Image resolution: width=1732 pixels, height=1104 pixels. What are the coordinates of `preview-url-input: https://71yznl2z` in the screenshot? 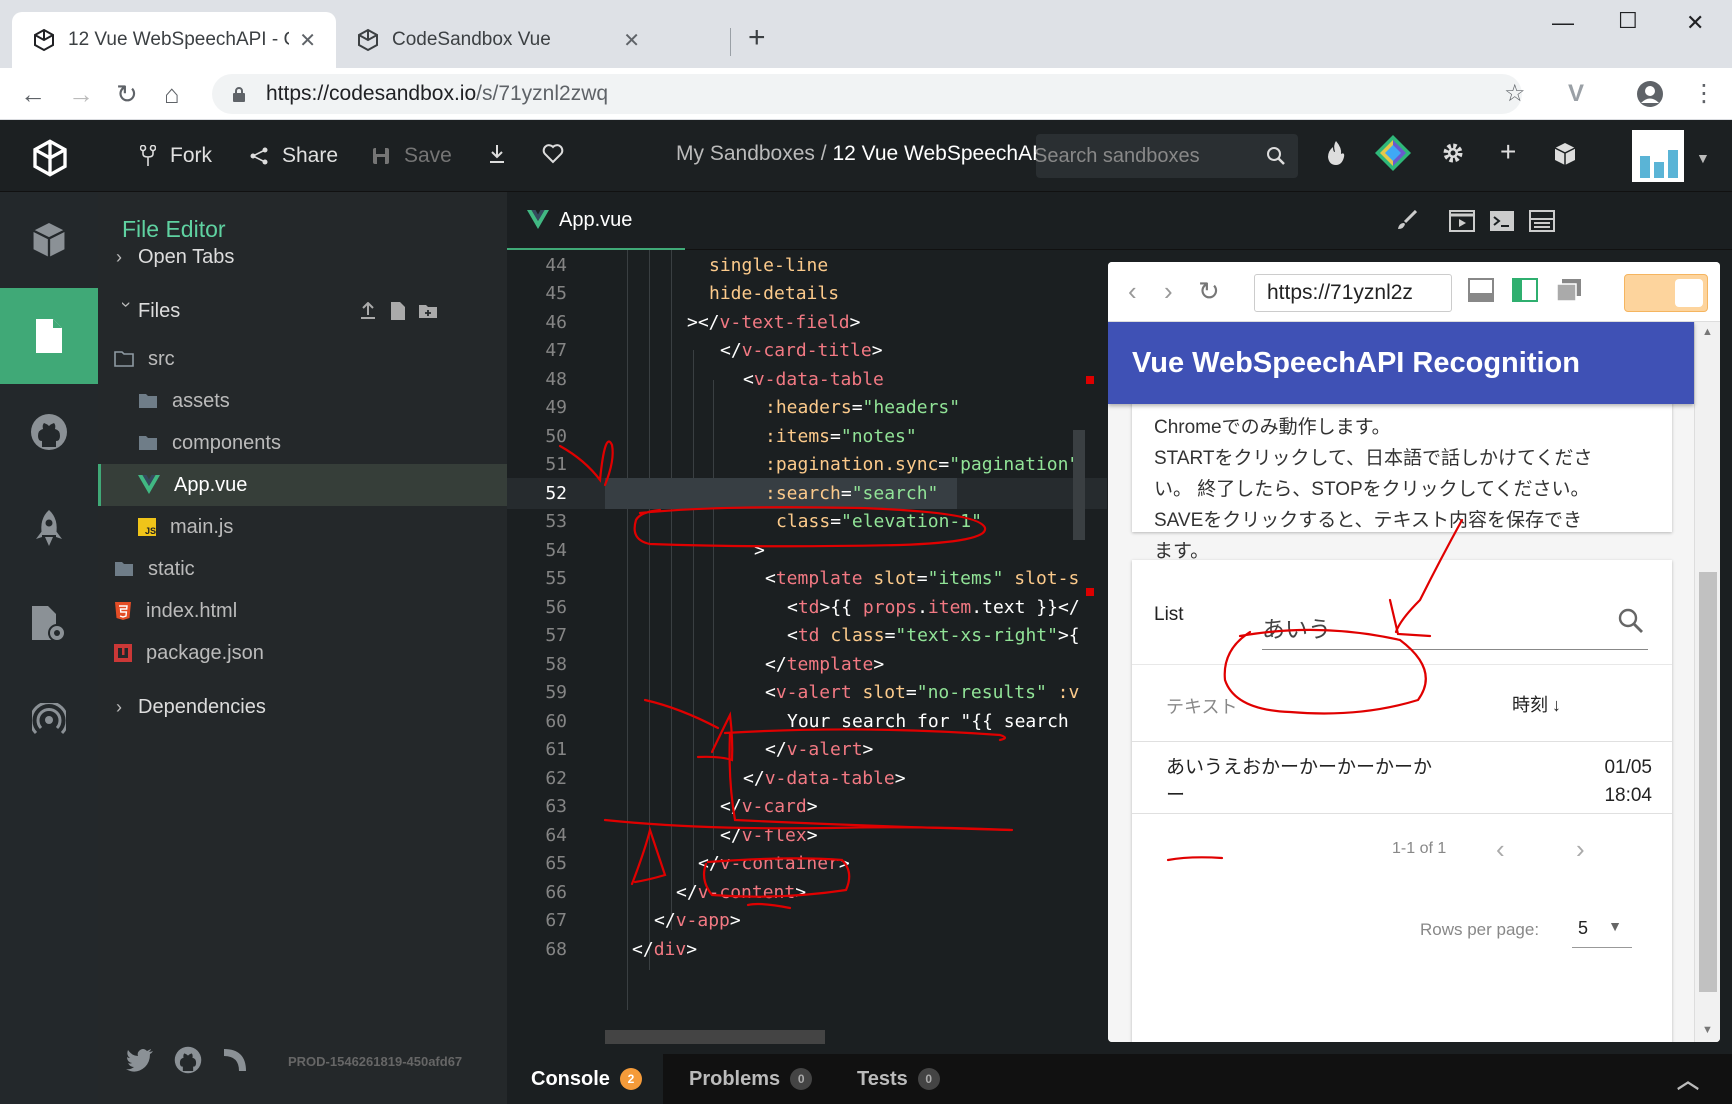 It's located at (1353, 293).